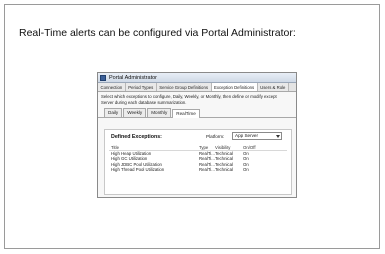 The image size is (385, 254). Describe the element at coordinates (138, 169) in the screenshot. I see `cell-title: High Thread Pool Utilization` at that location.